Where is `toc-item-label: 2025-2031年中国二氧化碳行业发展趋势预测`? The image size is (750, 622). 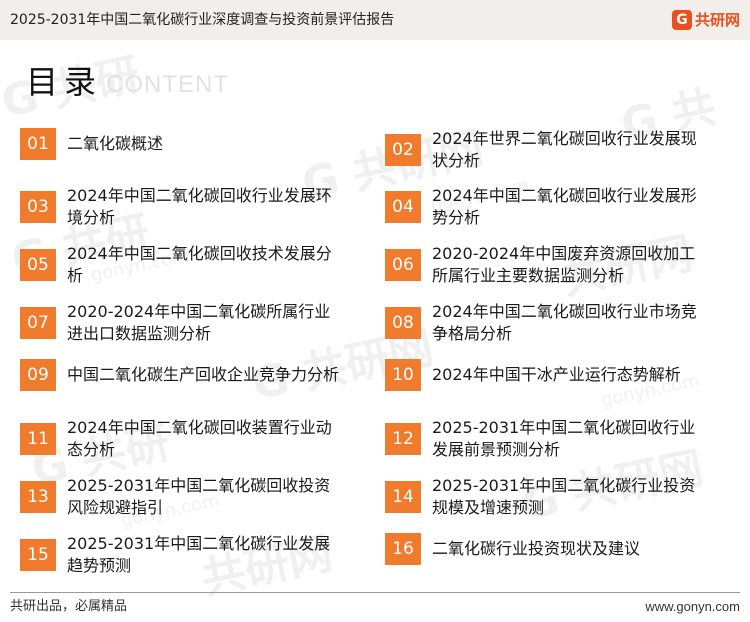
toc-item-label: 2025-2031年中国二氧化碳行业发展趋势预测 is located at coordinates (199, 554).